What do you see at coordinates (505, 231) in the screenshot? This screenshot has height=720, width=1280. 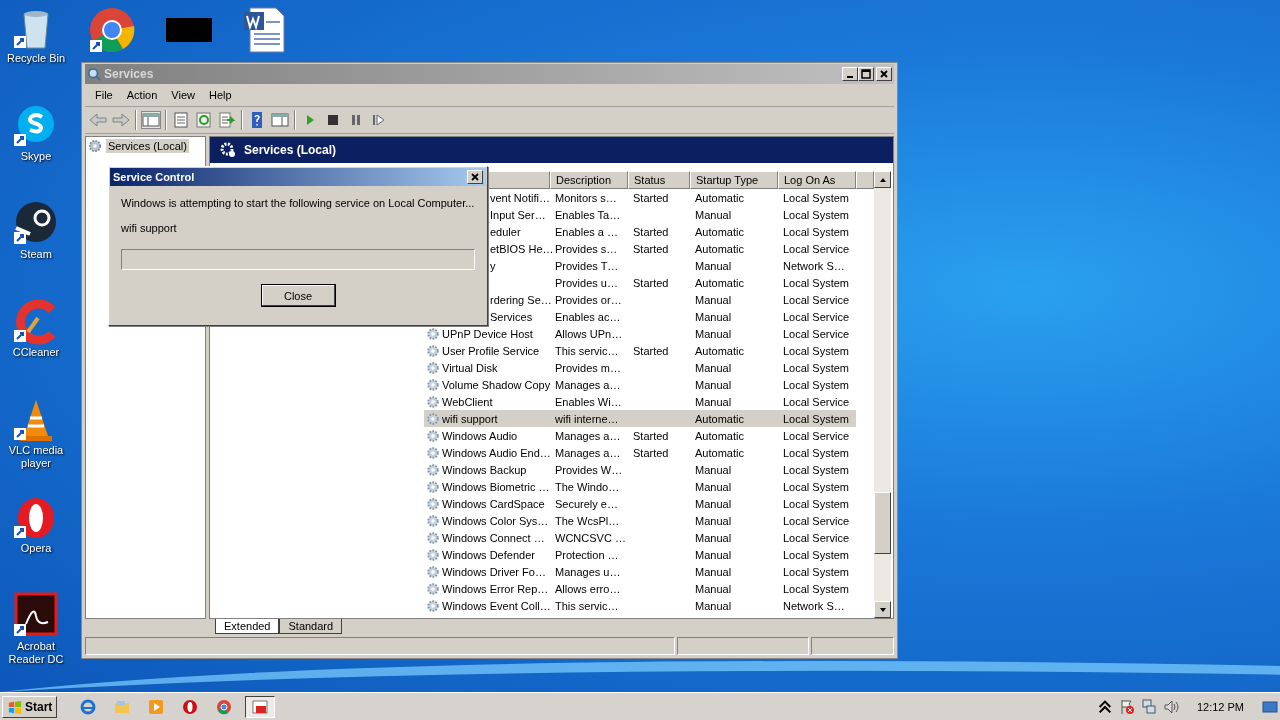 I see `table-cell: eduler` at bounding box center [505, 231].